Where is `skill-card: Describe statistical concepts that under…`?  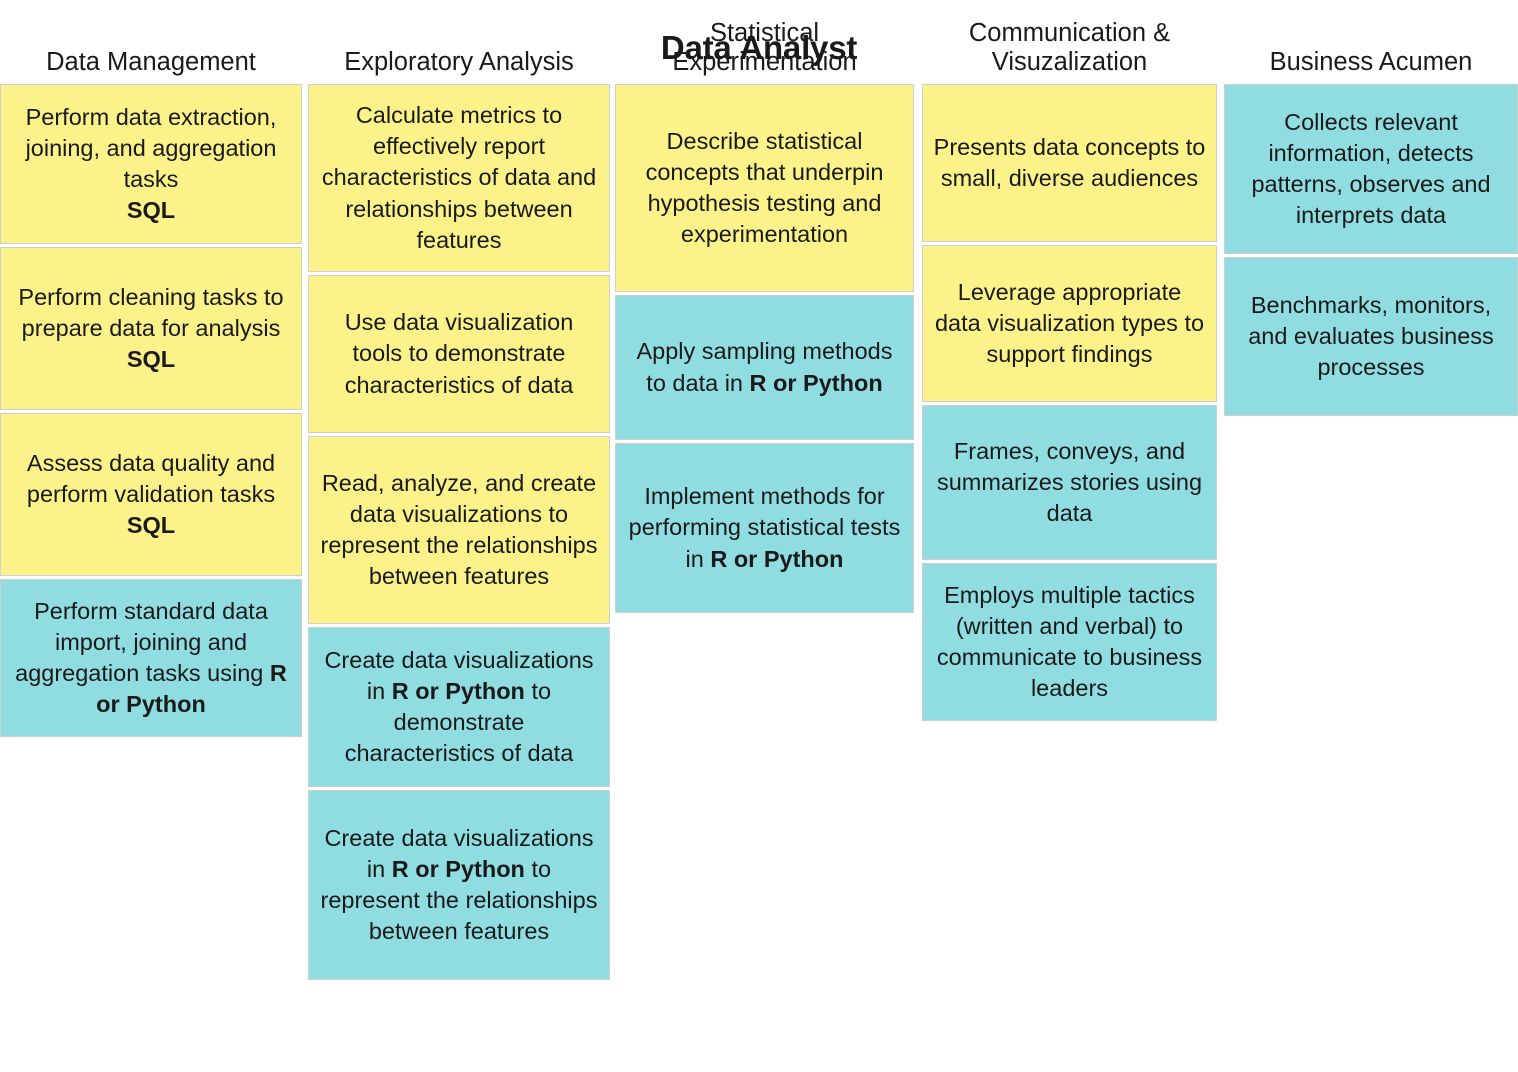 skill-card: Describe statistical concepts that under… is located at coordinates (764, 188).